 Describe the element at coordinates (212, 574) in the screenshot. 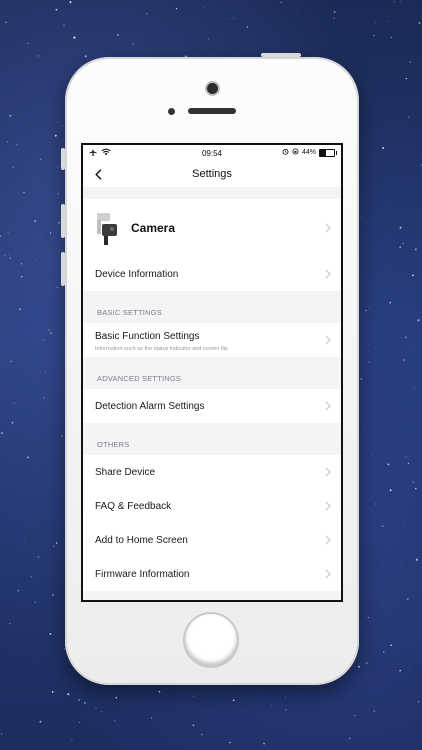

I see `list-item-firmware-information: Firmware Information` at that location.